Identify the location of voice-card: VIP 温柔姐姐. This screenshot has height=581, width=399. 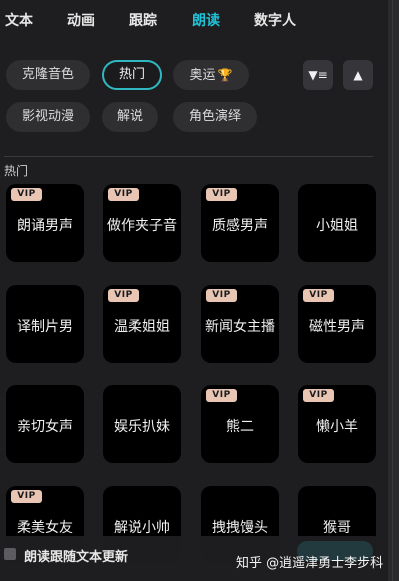
(142, 324).